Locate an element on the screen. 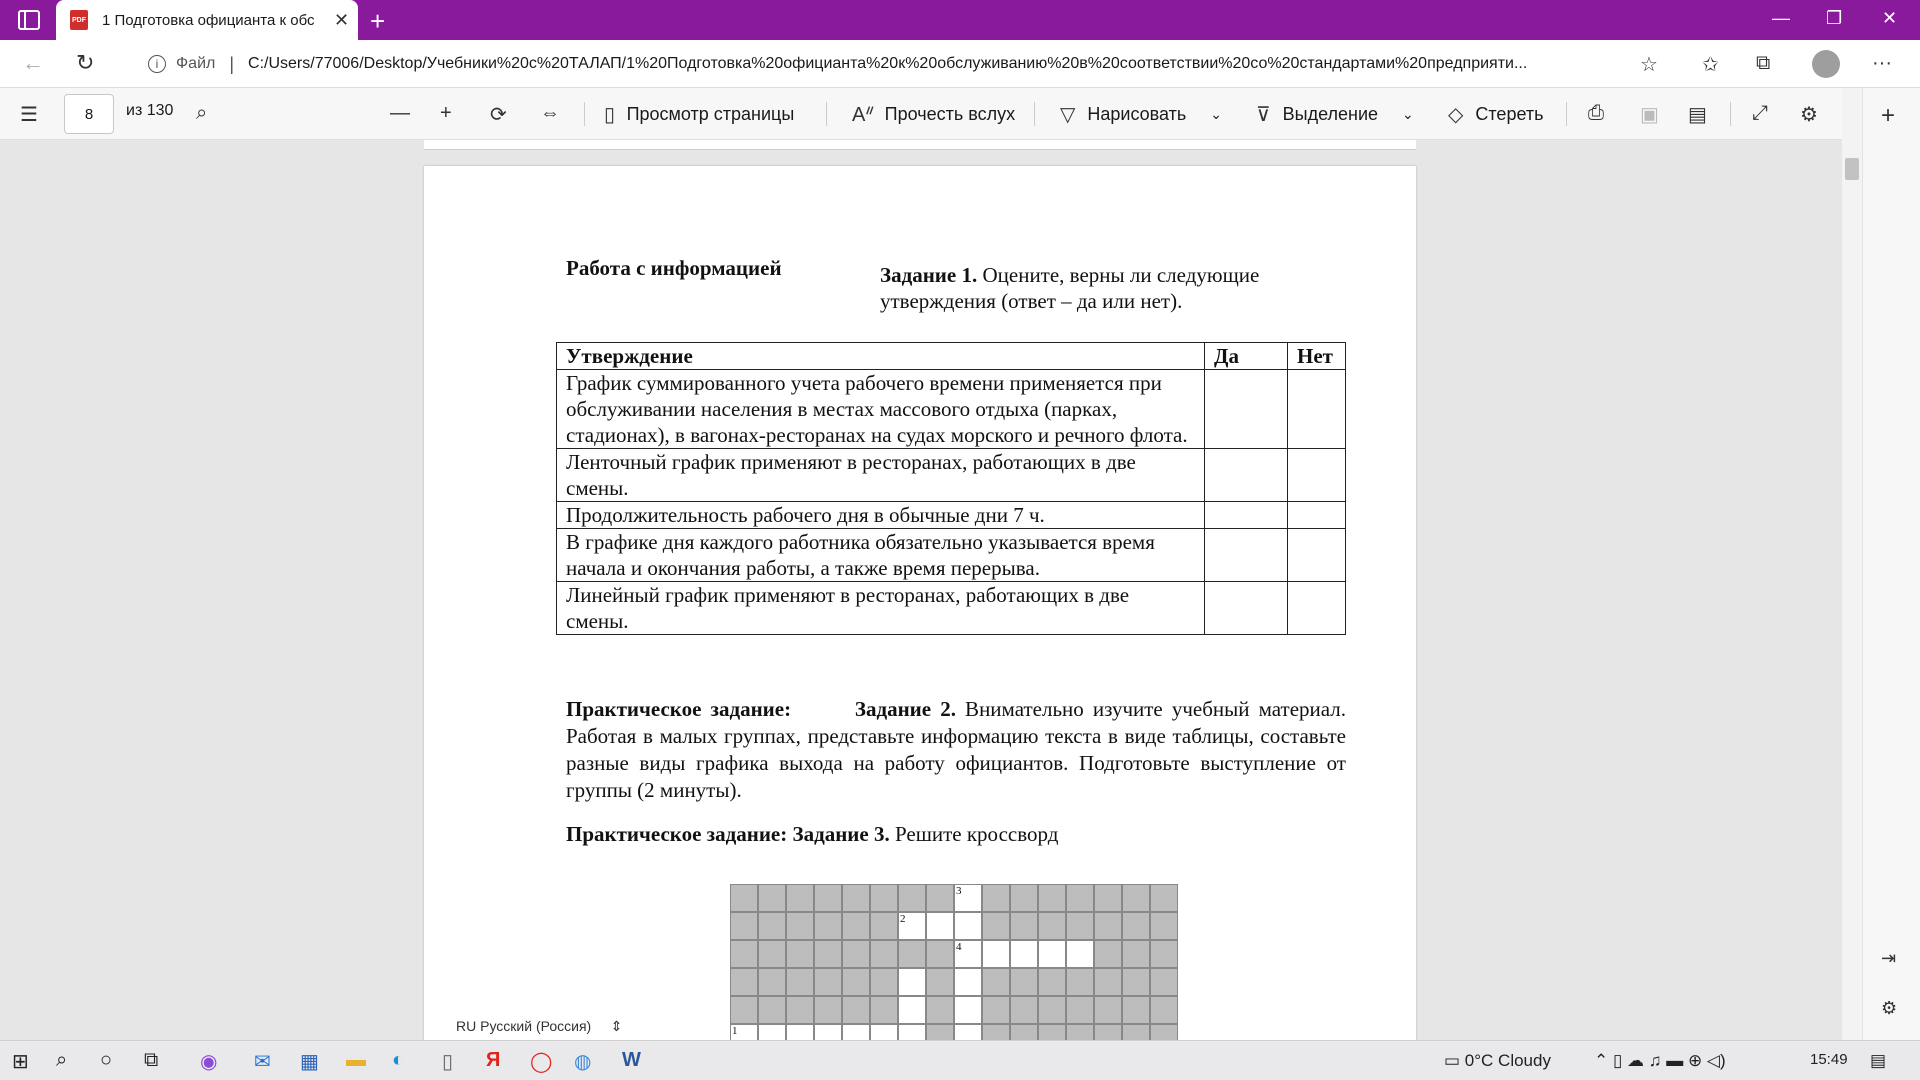 The height and width of the screenshot is (1080, 1920). task-view-icon: ⧉ is located at coordinates (151, 1060).